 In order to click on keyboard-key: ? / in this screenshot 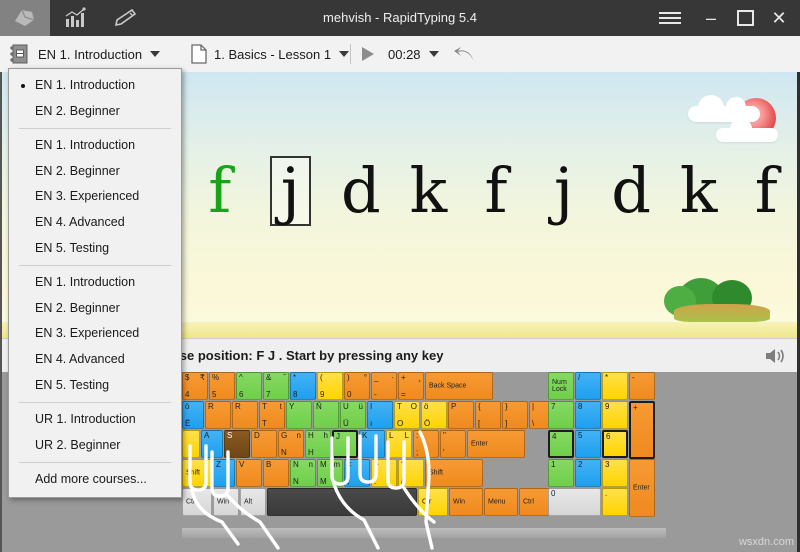, I will do `click(411, 473)`.